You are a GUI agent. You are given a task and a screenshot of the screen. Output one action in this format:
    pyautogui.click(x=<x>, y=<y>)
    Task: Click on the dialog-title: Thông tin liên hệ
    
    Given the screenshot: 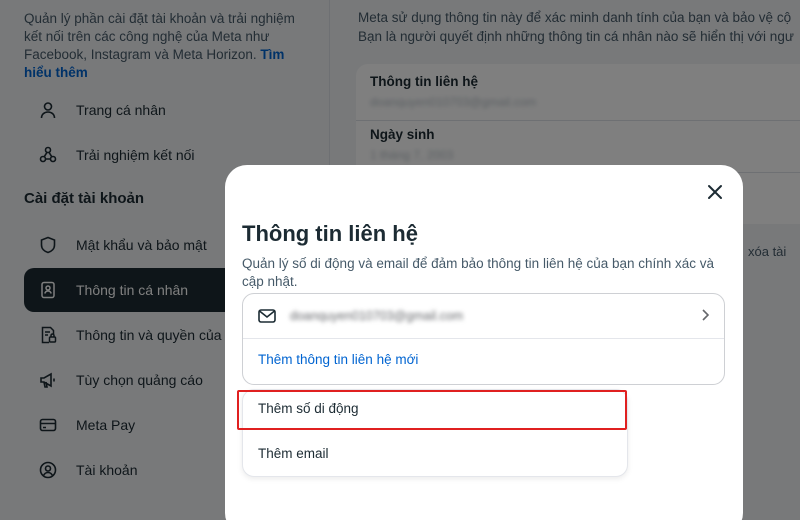 What is the action you would take?
    pyautogui.click(x=330, y=233)
    